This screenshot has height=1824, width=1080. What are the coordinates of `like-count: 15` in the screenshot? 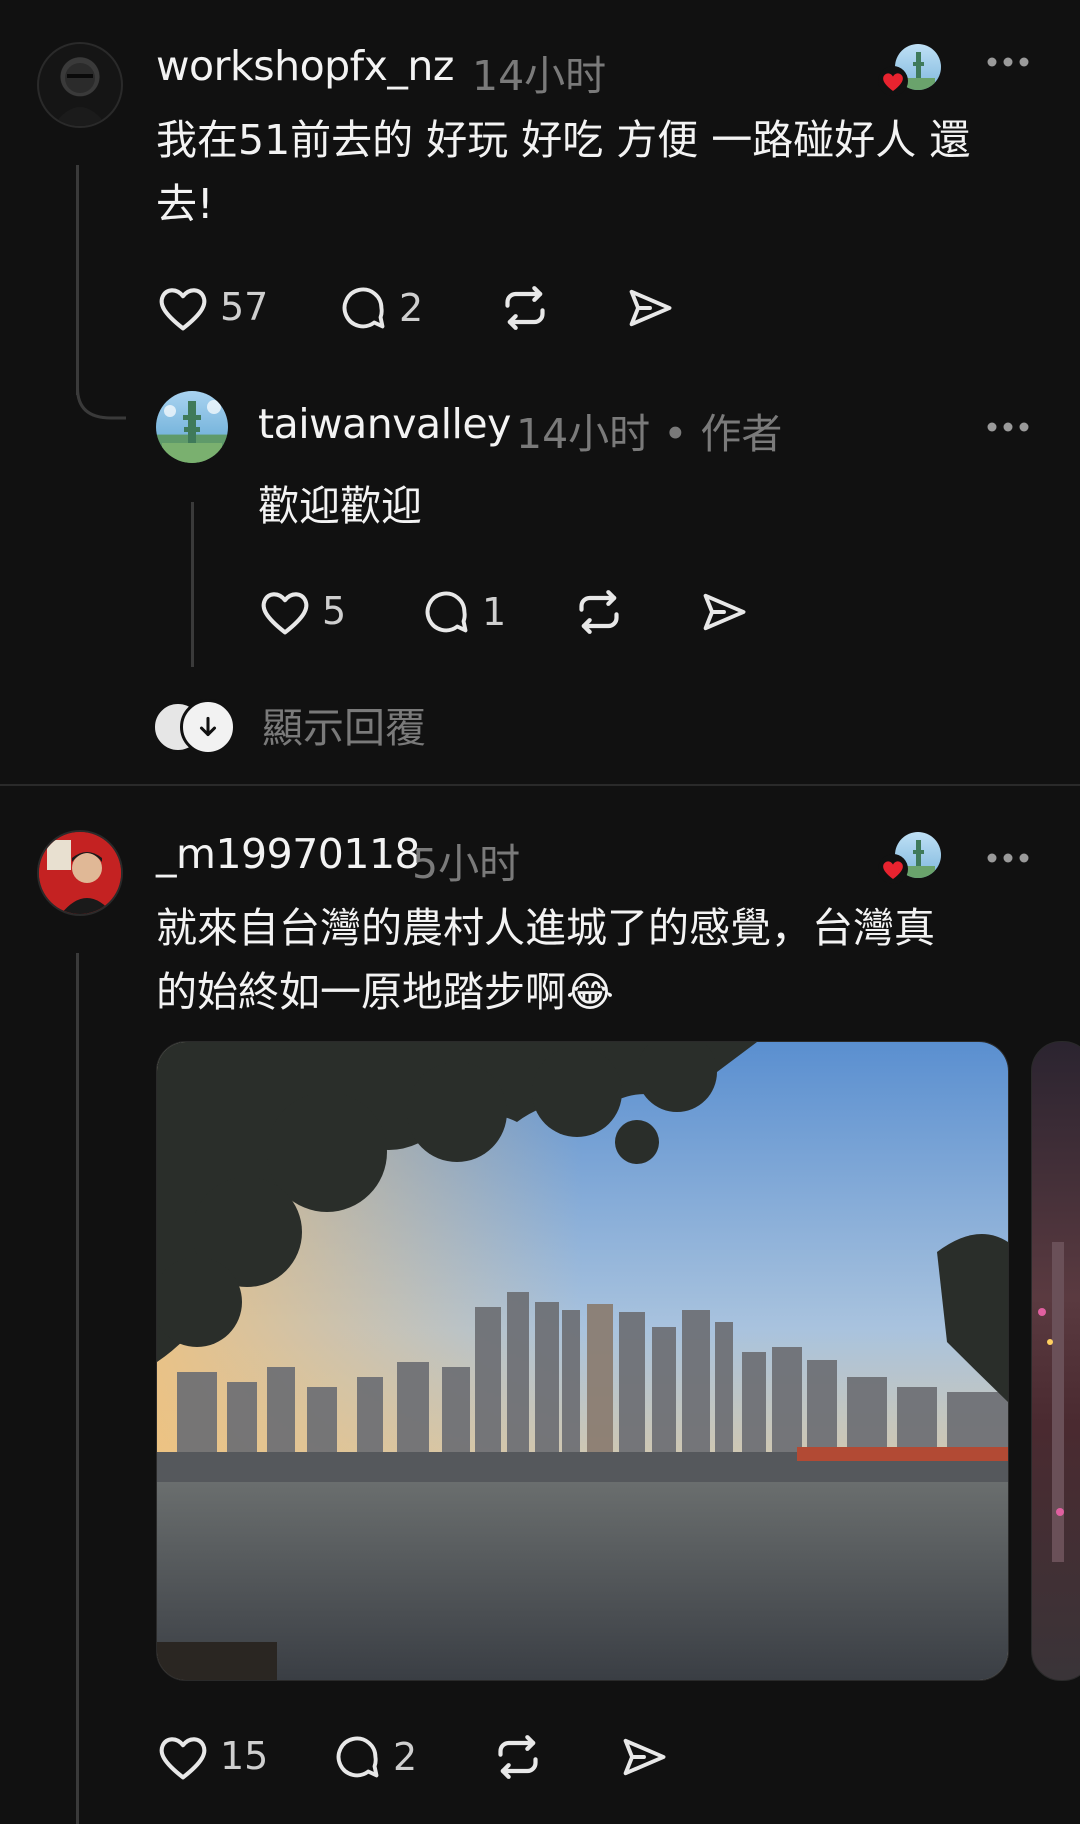 It's located at (244, 1756).